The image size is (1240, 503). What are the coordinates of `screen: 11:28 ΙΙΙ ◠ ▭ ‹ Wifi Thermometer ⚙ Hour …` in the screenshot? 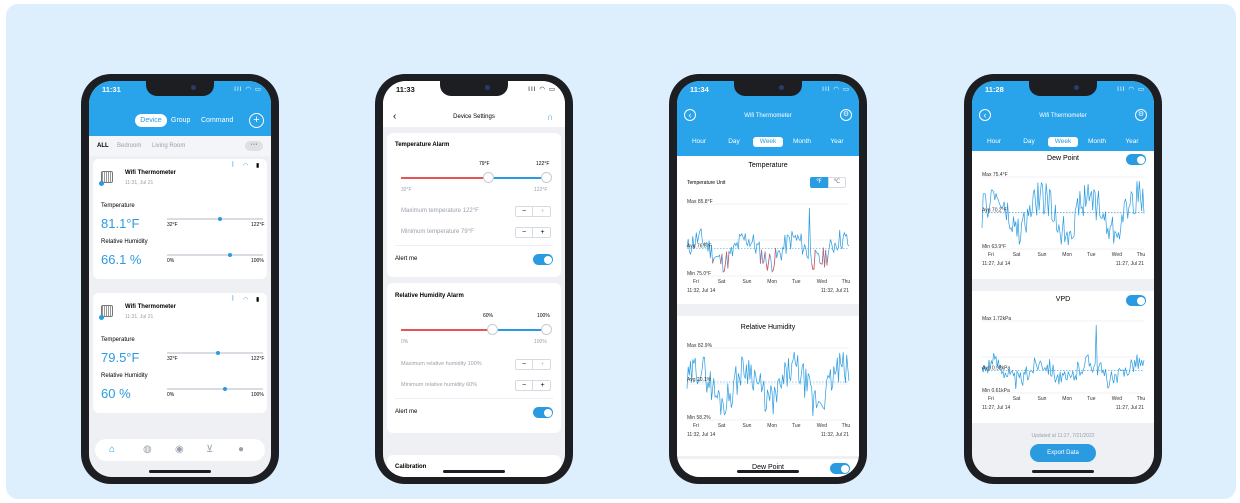 It's located at (1063, 279).